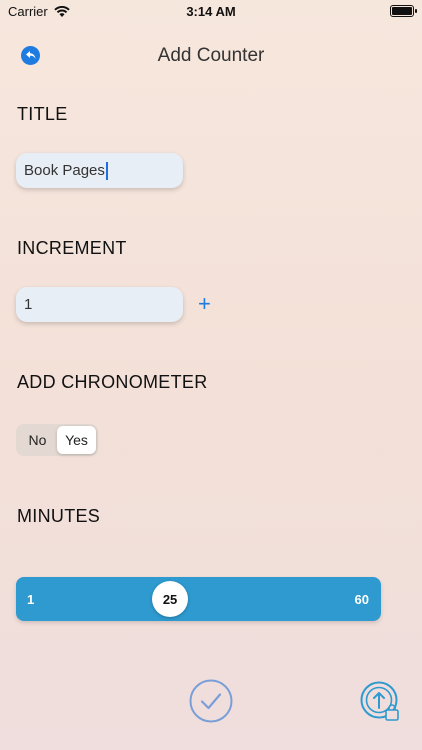 The width and height of the screenshot is (422, 750). I want to click on increment-input: 1, so click(99, 304).